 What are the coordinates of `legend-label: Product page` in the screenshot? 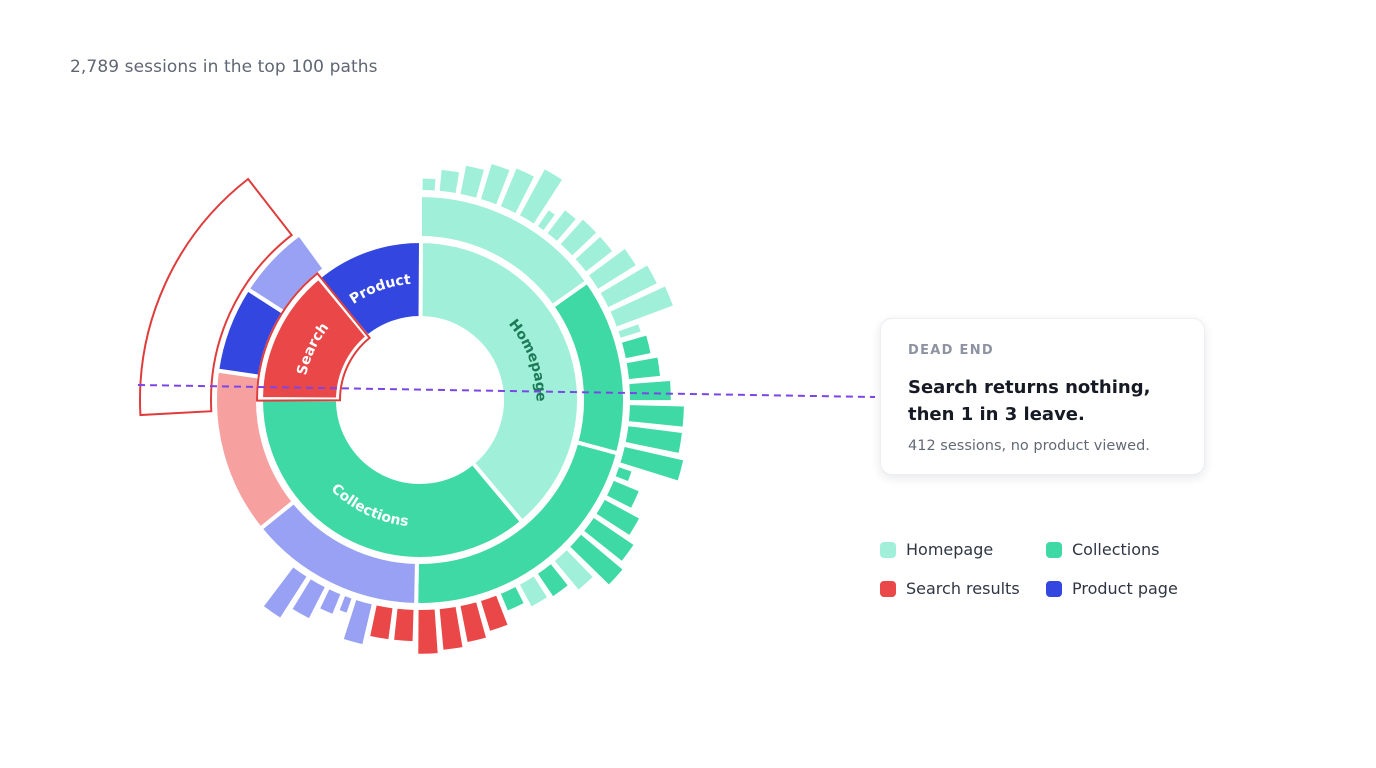 It's located at (1125, 588).